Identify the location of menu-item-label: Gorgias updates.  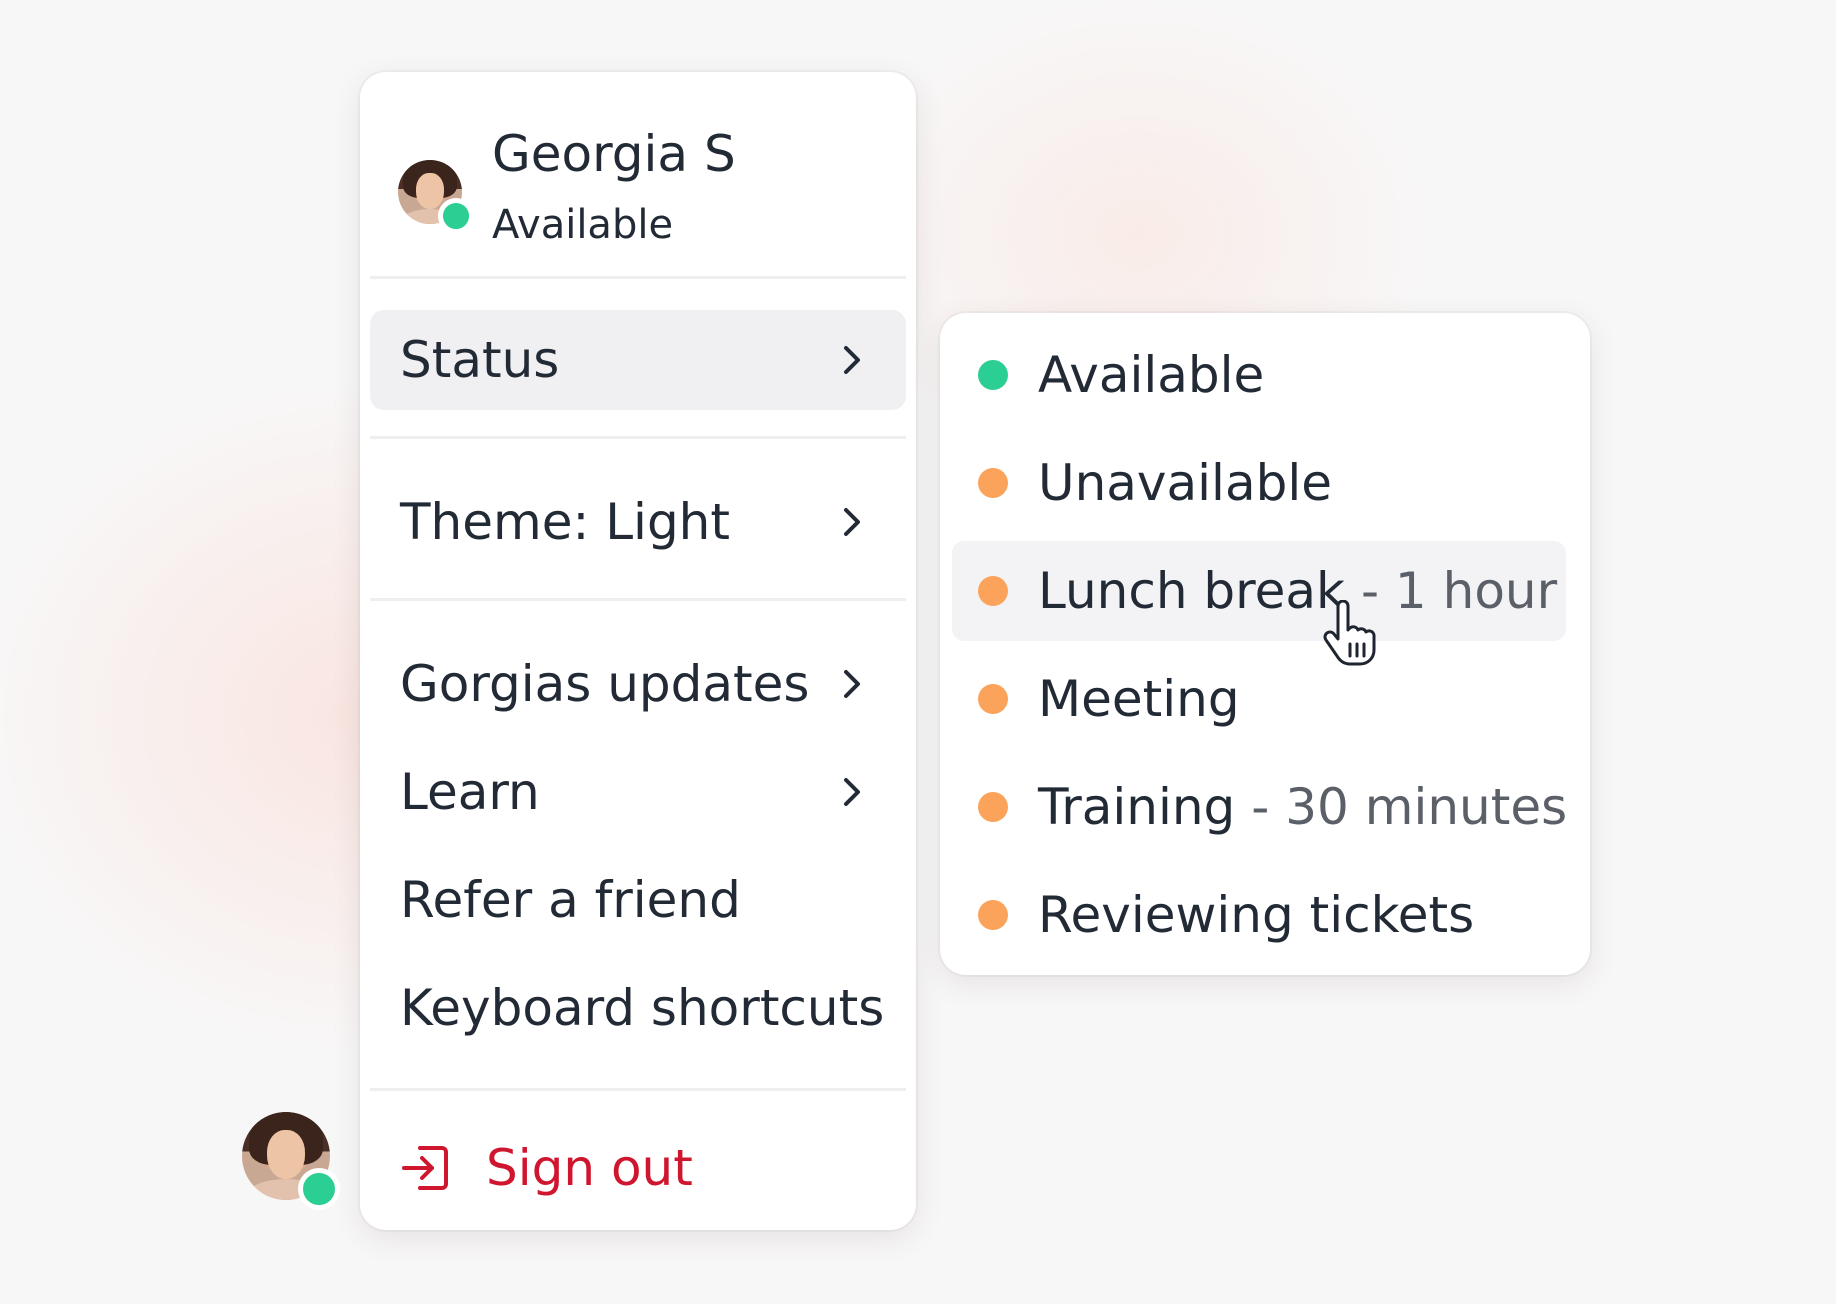
(605, 684).